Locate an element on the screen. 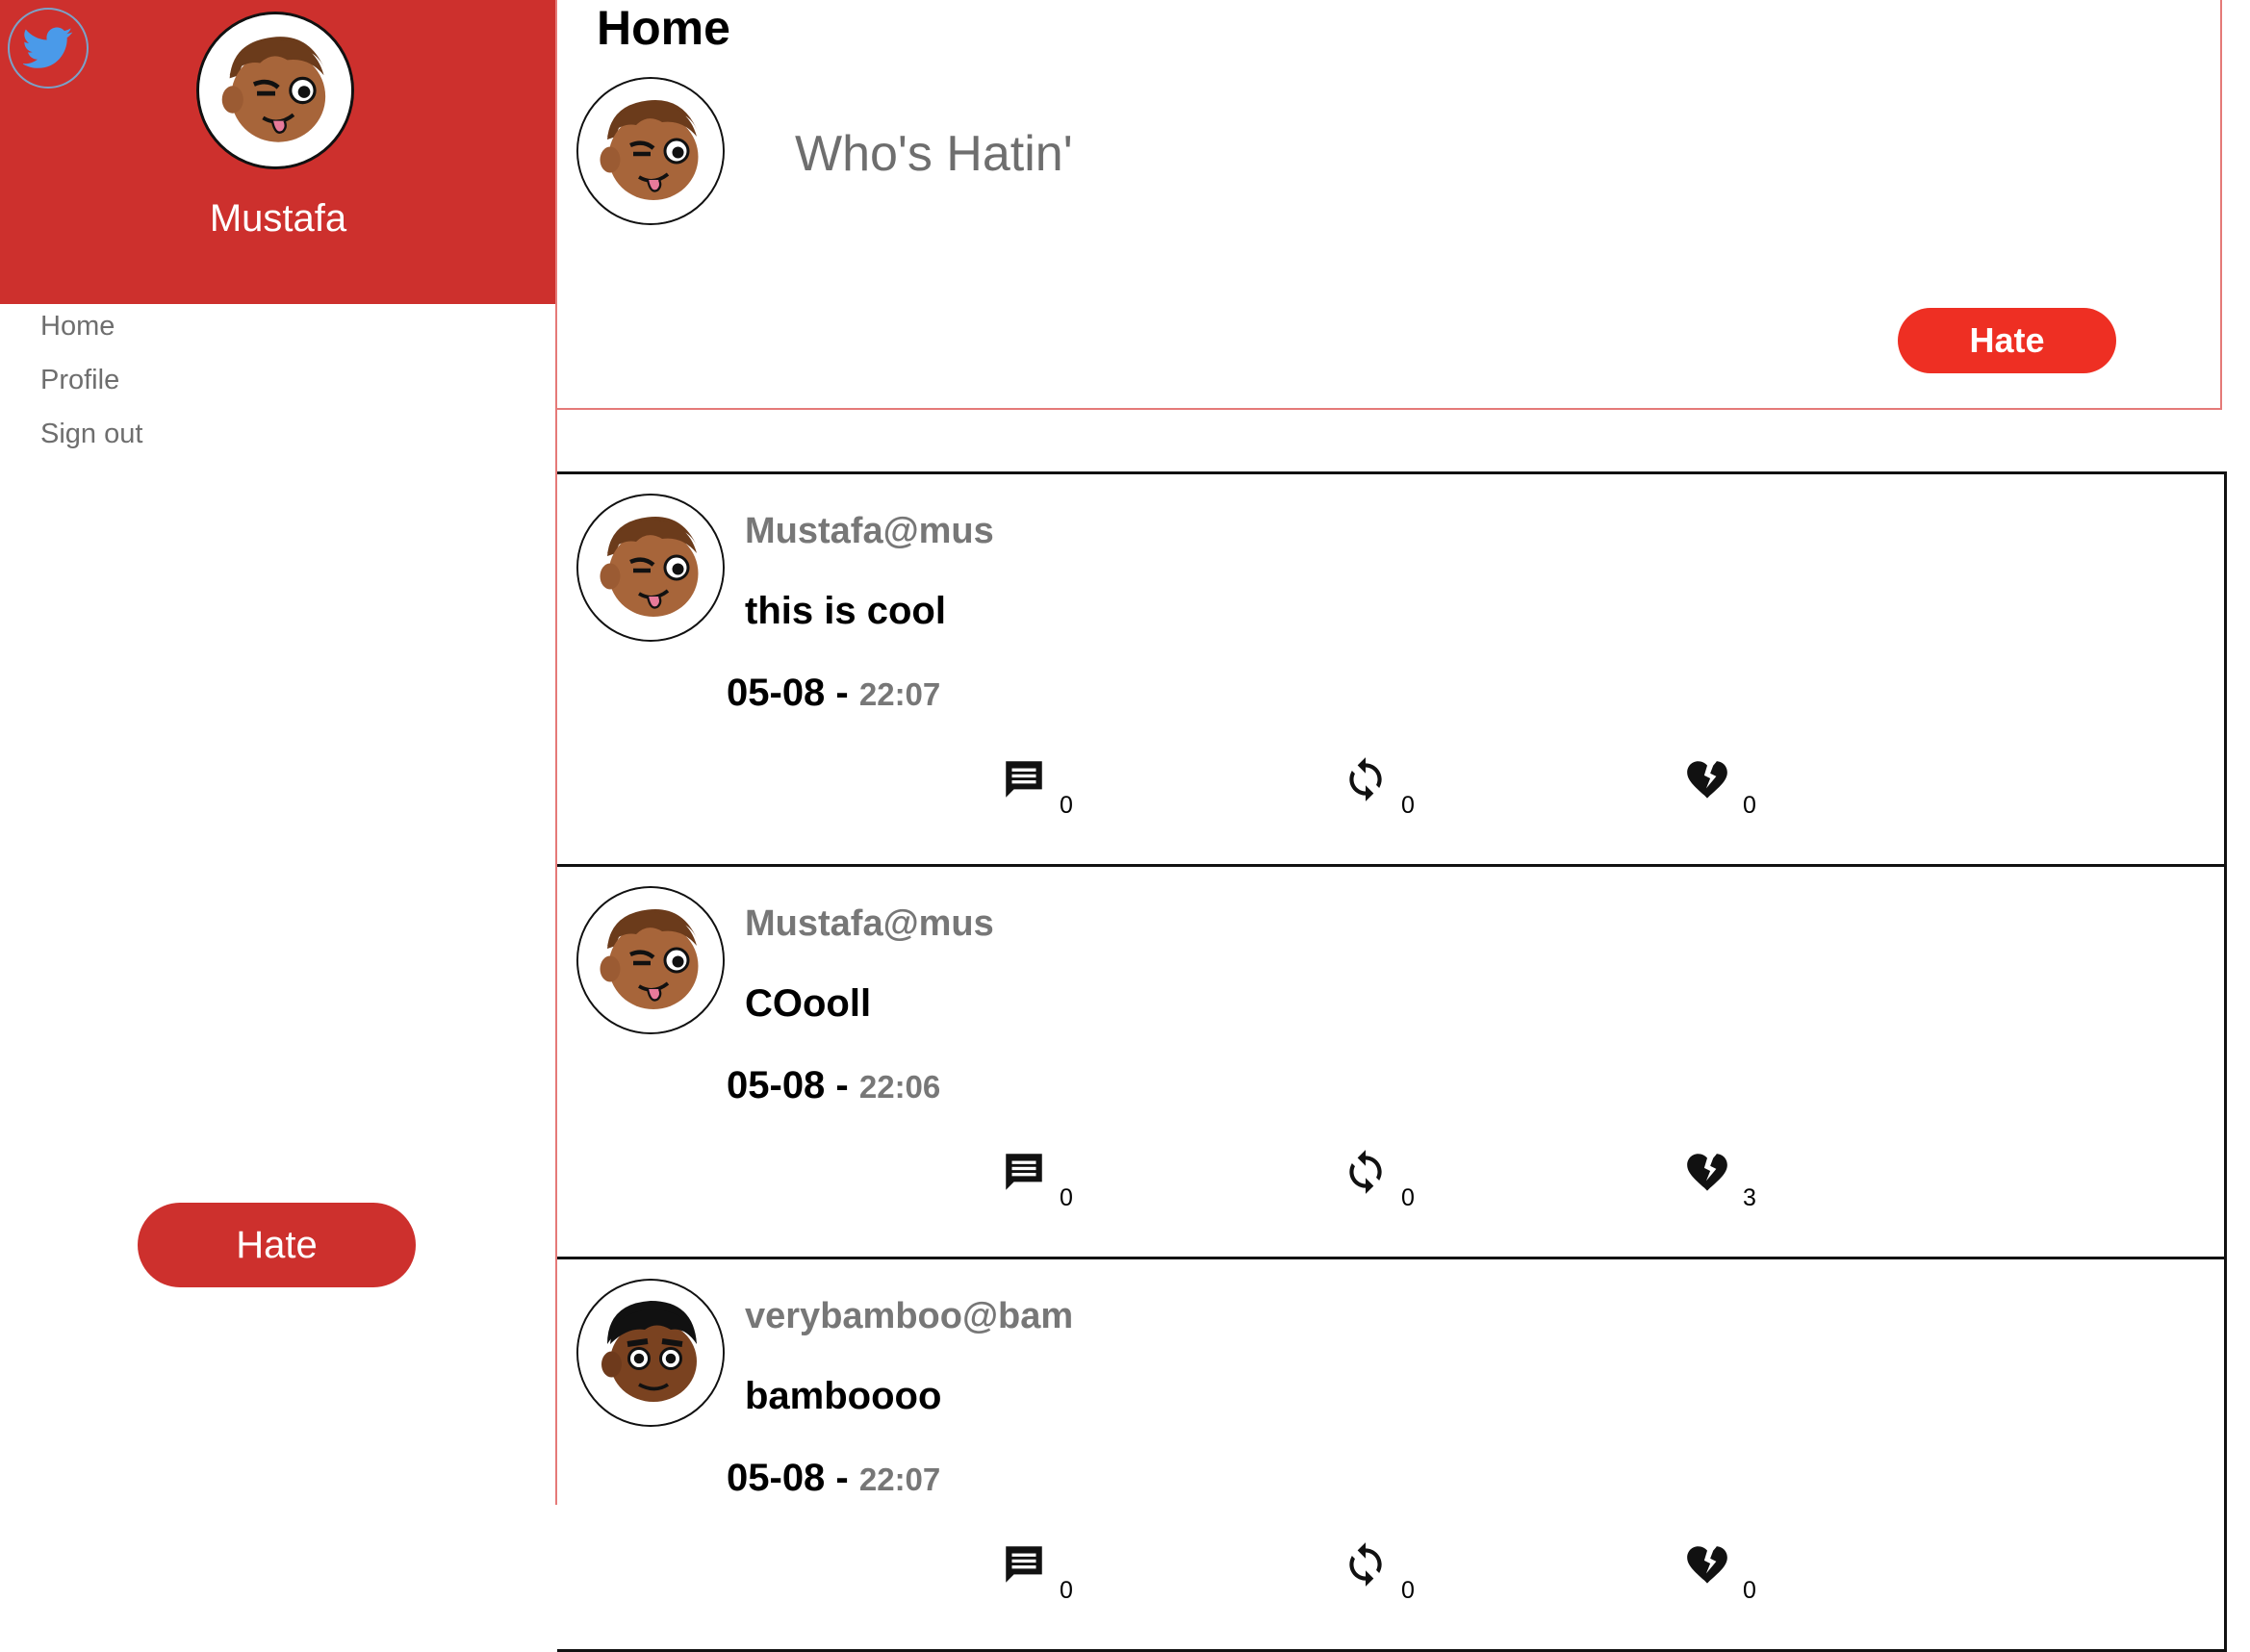 The image size is (2250, 1652). post-timestamp: 05-08 - 22:06 is located at coordinates (834, 1085).